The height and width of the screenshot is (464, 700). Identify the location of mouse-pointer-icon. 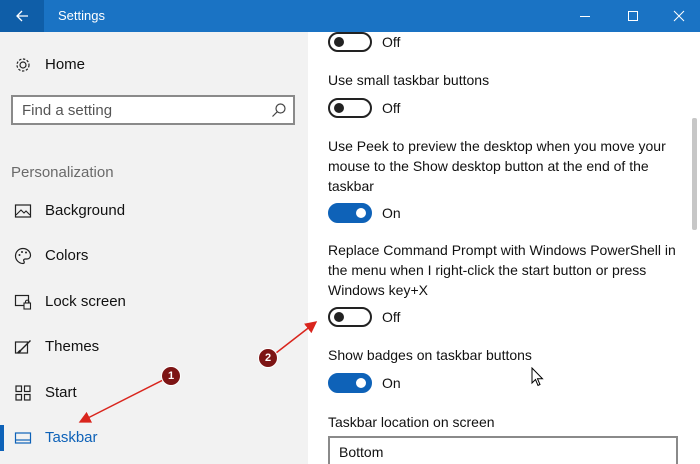
(537, 377).